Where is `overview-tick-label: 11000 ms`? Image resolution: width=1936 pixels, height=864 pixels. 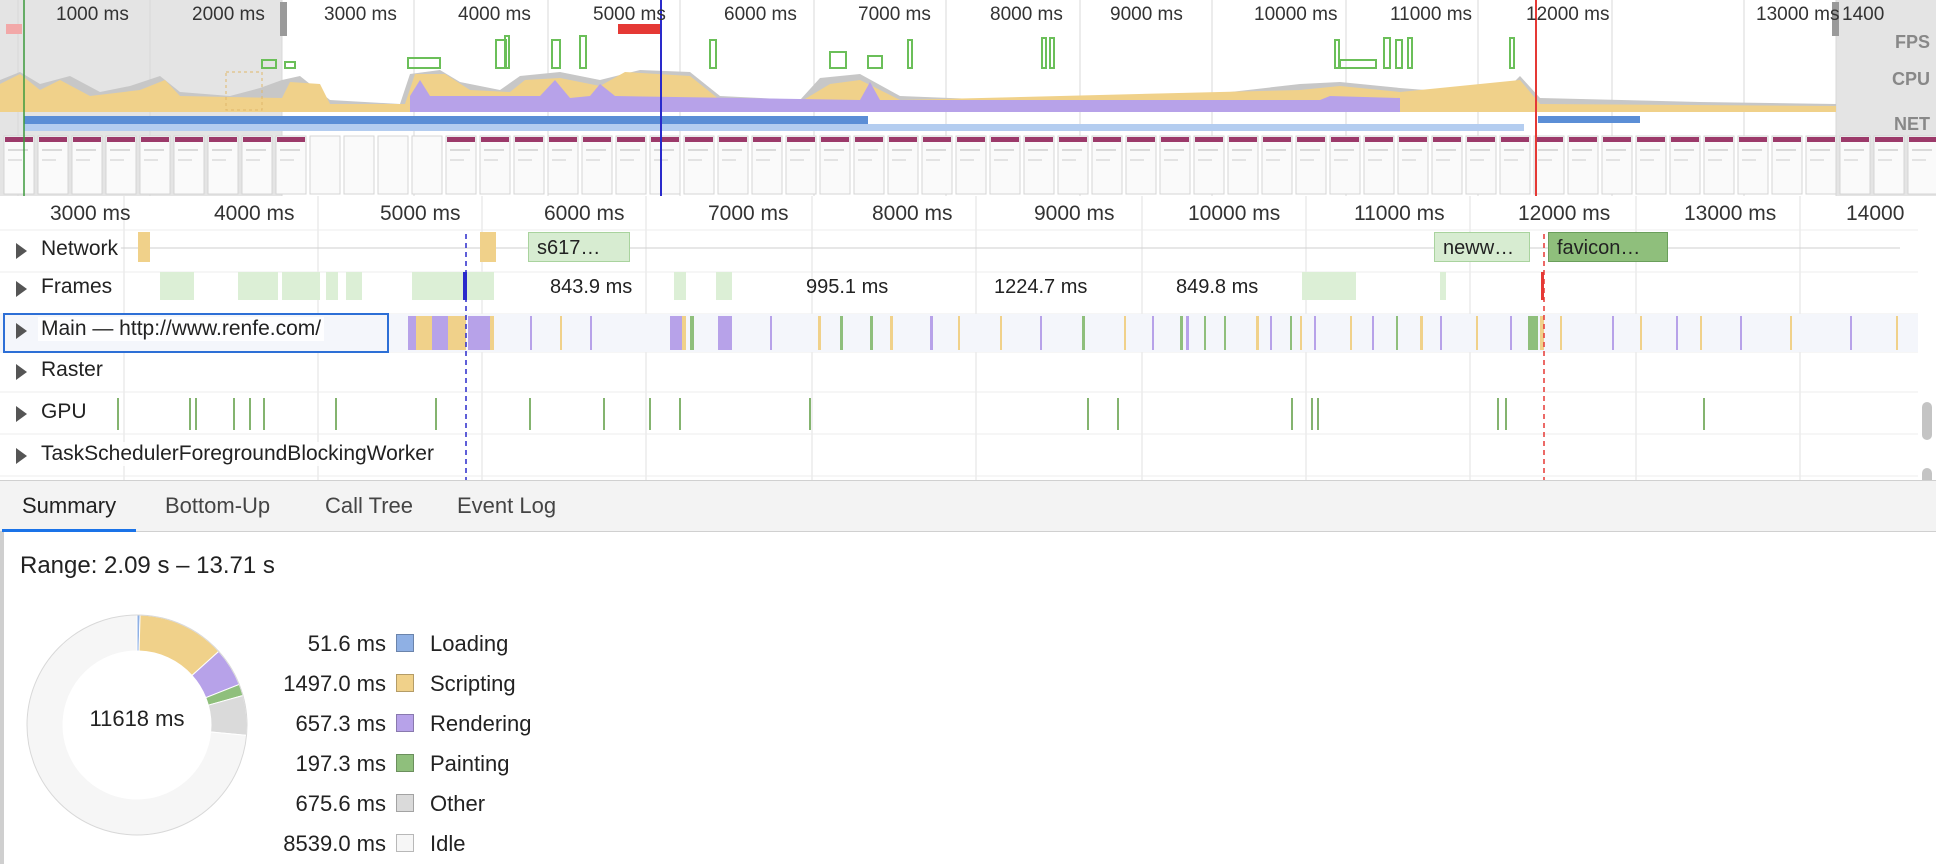
overview-tick-label: 11000 ms is located at coordinates (1431, 14).